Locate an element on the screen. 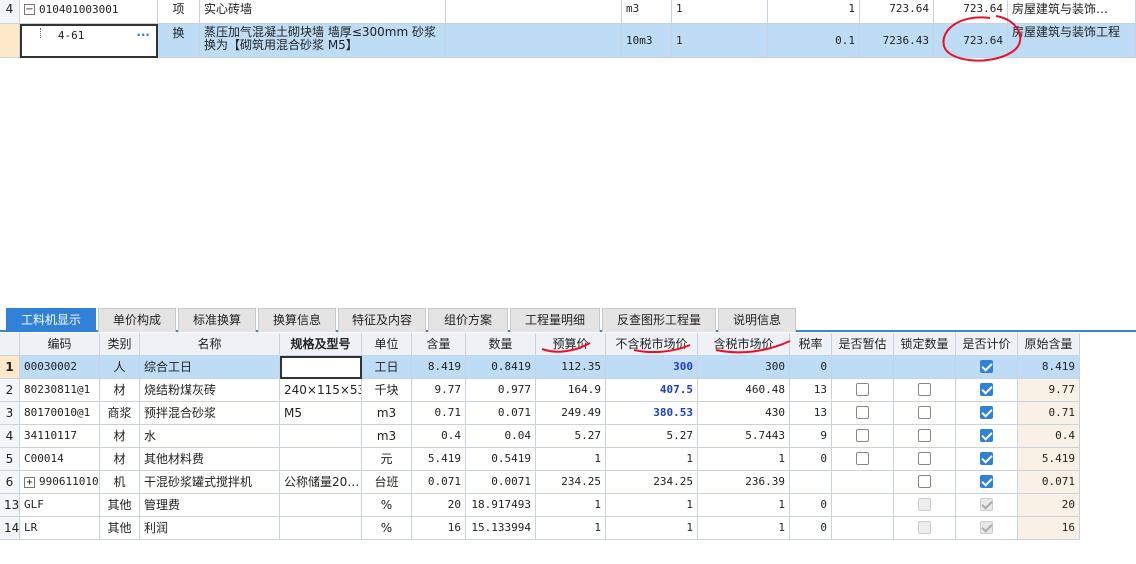 The height and width of the screenshot is (564, 1136). tab-unit-price-composition: 单价构成 is located at coordinates (137, 320).